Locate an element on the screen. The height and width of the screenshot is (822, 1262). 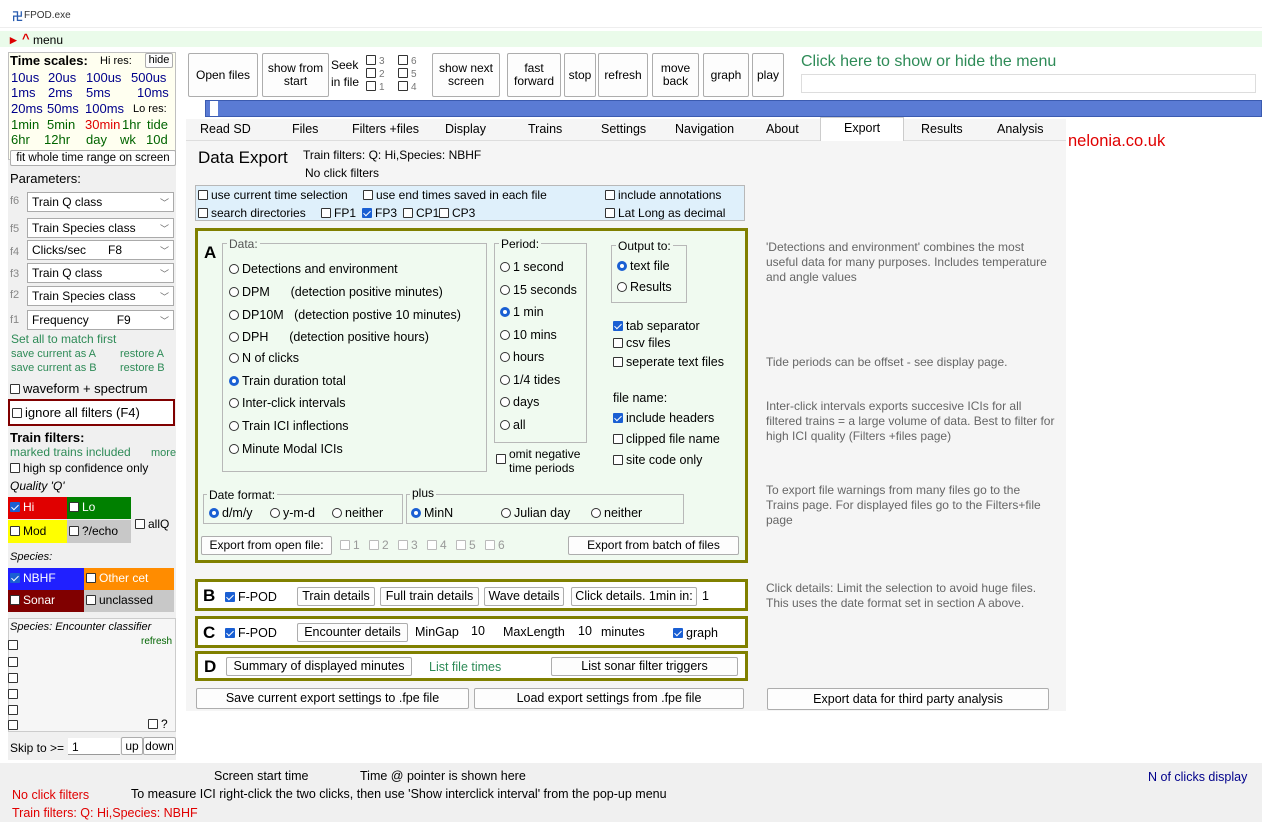
ts-12hr: 12hr is located at coordinates (57, 139).